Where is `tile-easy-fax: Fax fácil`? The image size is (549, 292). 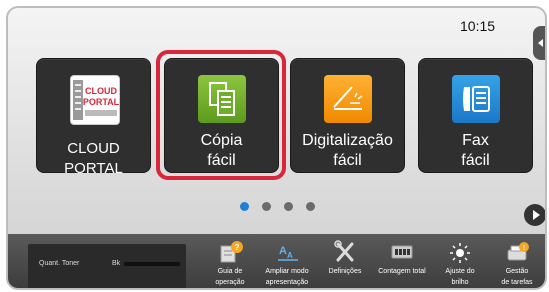
tile-easy-fax: Fax fácil is located at coordinates (475, 115).